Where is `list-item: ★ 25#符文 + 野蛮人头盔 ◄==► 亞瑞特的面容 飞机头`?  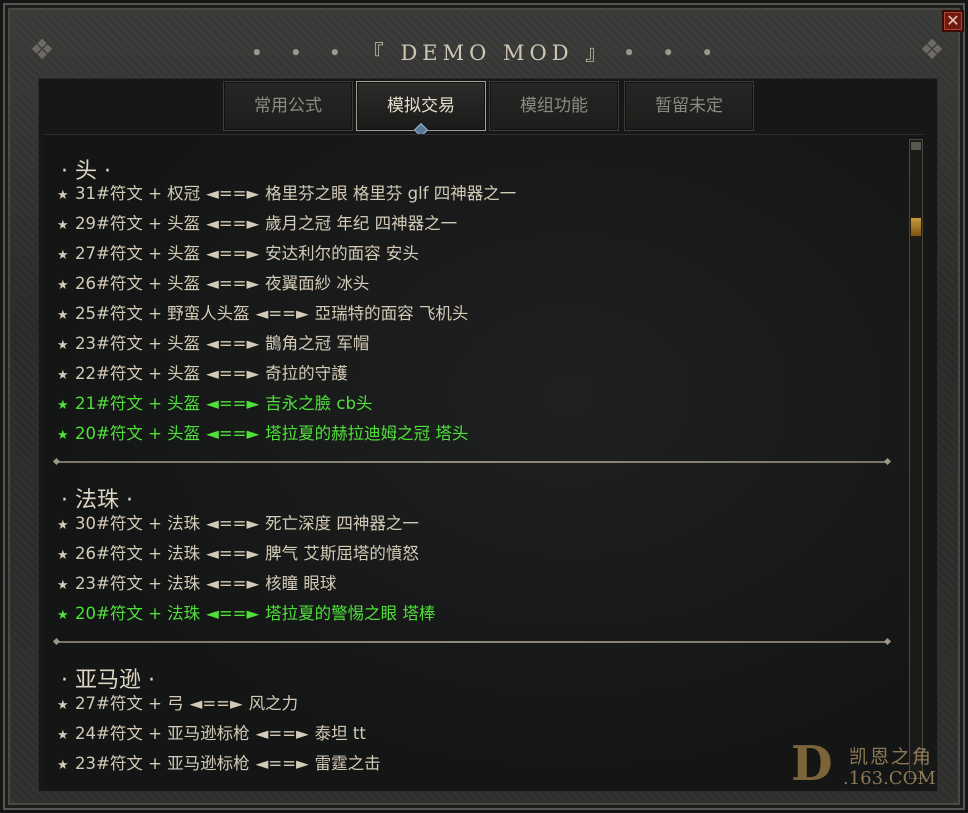 list-item: ★ 25#符文 + 野蛮人头盔 ◄==► 亞瑞特的面容 飞机头 is located at coordinates (262, 314).